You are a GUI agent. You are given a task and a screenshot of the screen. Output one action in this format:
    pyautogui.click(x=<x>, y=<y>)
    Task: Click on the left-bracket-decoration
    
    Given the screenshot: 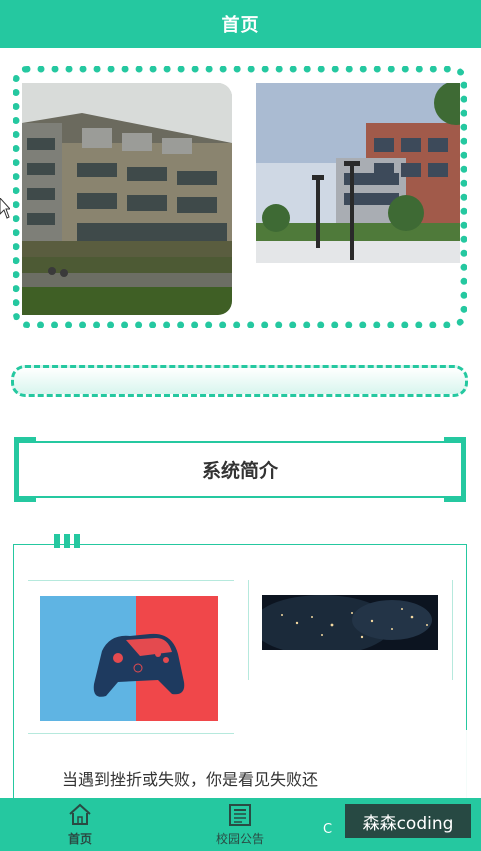 What is the action you would take?
    pyautogui.click(x=25, y=469)
    